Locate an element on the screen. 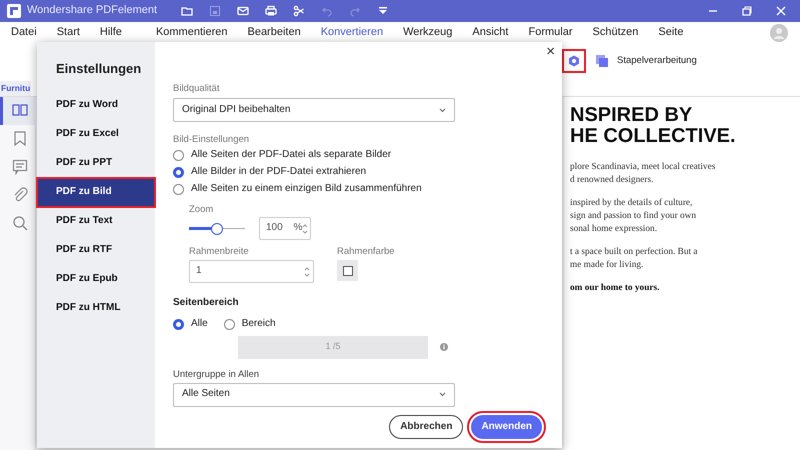 Image resolution: width=800 pixels, height=450 pixels. batch-button: Stapelverarbeitung is located at coordinates (646, 61).